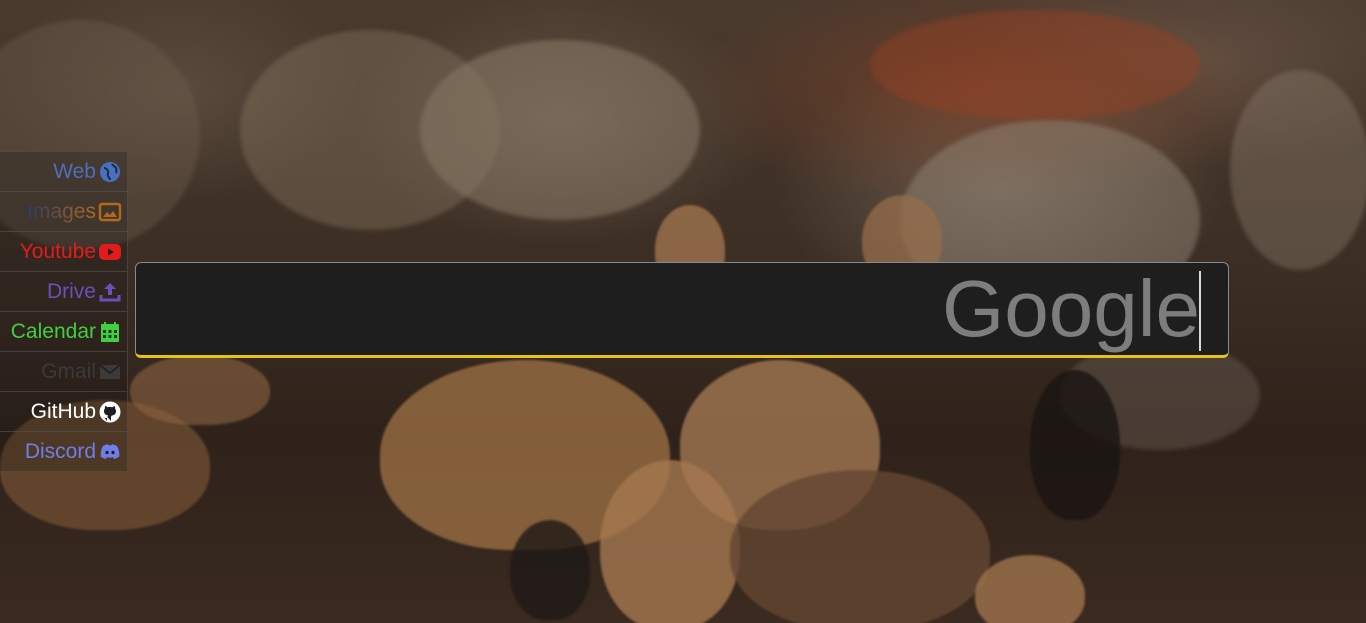 The height and width of the screenshot is (623, 1366). I want to click on sidebar-item-label: Drive, so click(71, 291).